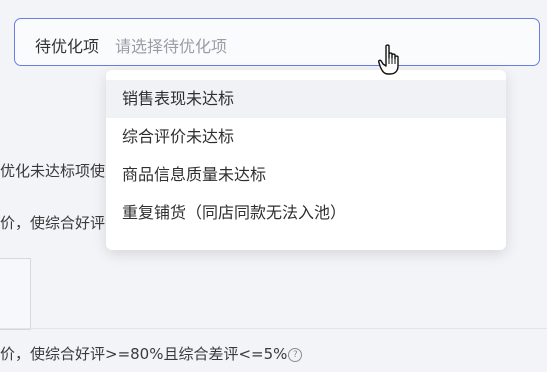 This screenshot has width=547, height=372. I want to click on dropdown-option-duplicate: 重复铺货（同店同款无法入池）, so click(306, 213).